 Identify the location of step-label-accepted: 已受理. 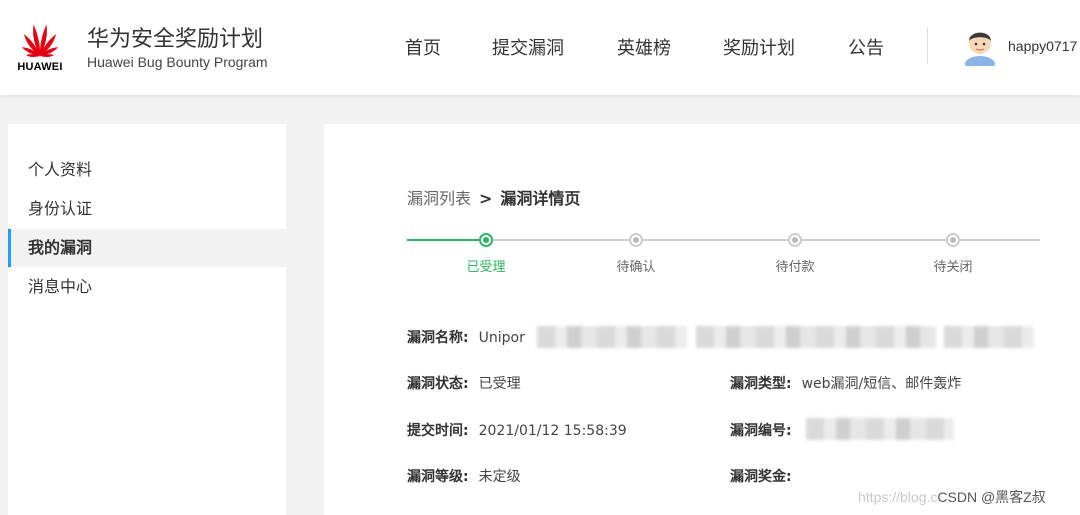
(486, 267).